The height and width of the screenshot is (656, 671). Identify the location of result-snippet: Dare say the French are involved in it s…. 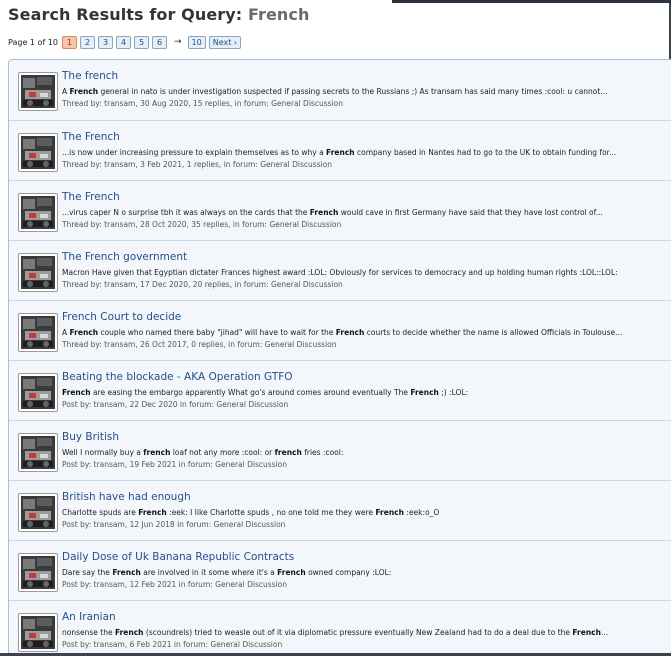
(226, 572).